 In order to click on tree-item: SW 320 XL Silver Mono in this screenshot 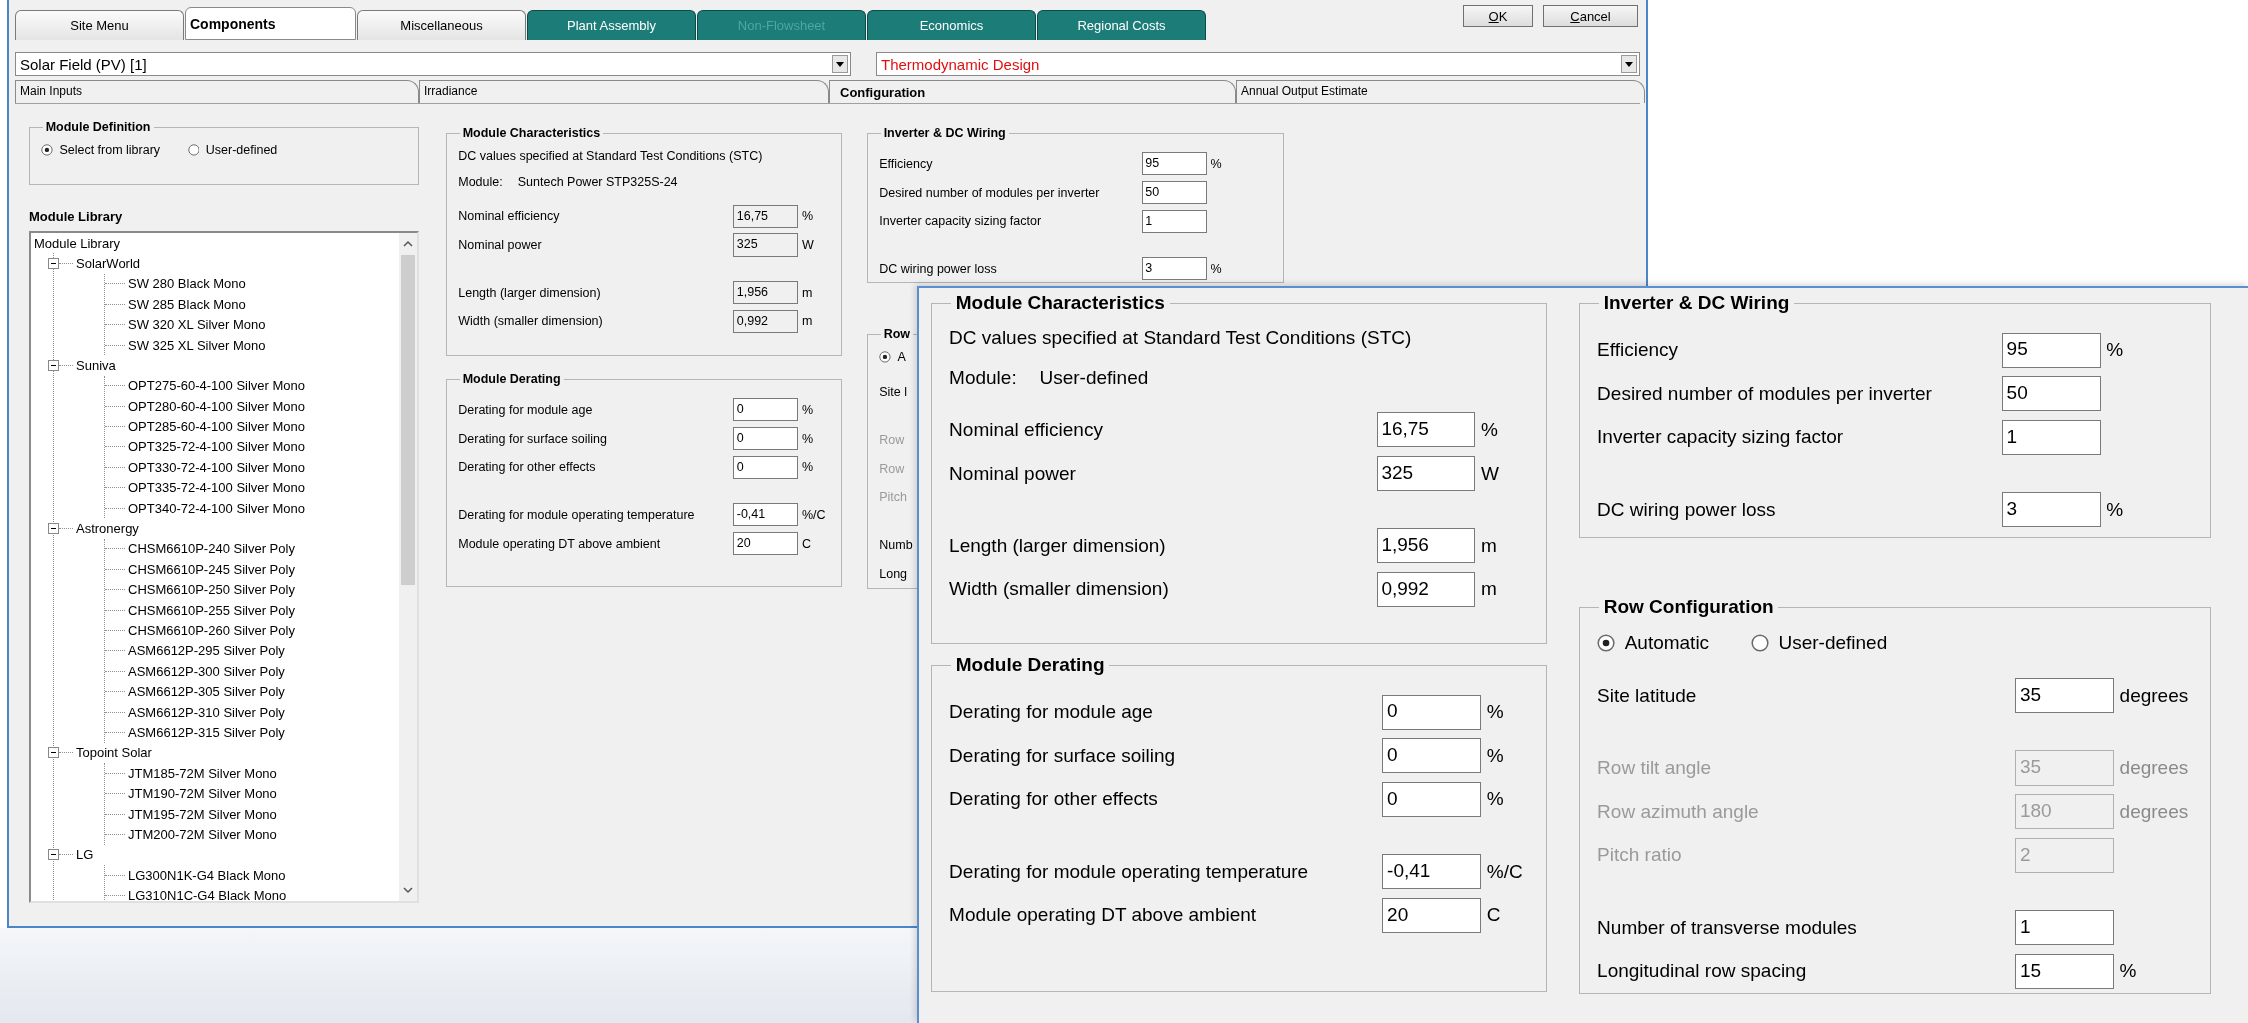, I will do `click(197, 325)`.